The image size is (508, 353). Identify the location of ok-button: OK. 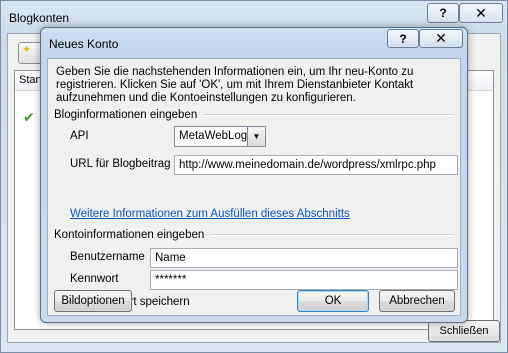
(333, 301).